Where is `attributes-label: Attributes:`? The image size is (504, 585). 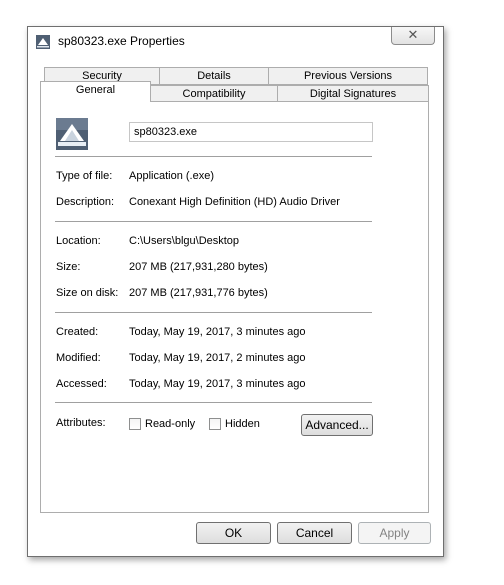 attributes-label: Attributes: is located at coordinates (81, 423).